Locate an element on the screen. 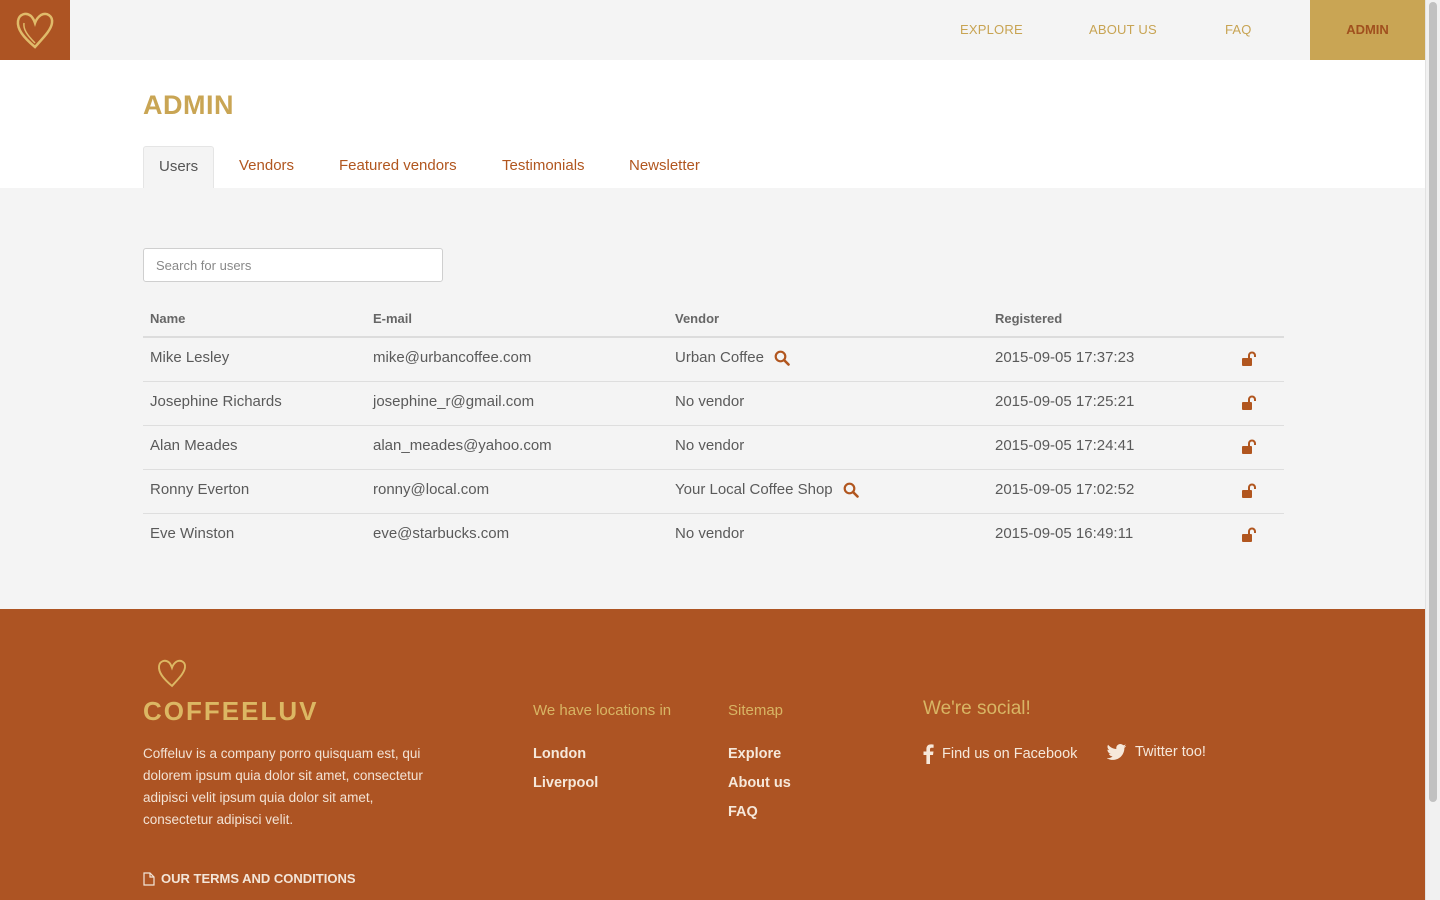 Image resolution: width=1440 pixels, height=900 pixels. sitemap-heading: Sitemap is located at coordinates (756, 710).